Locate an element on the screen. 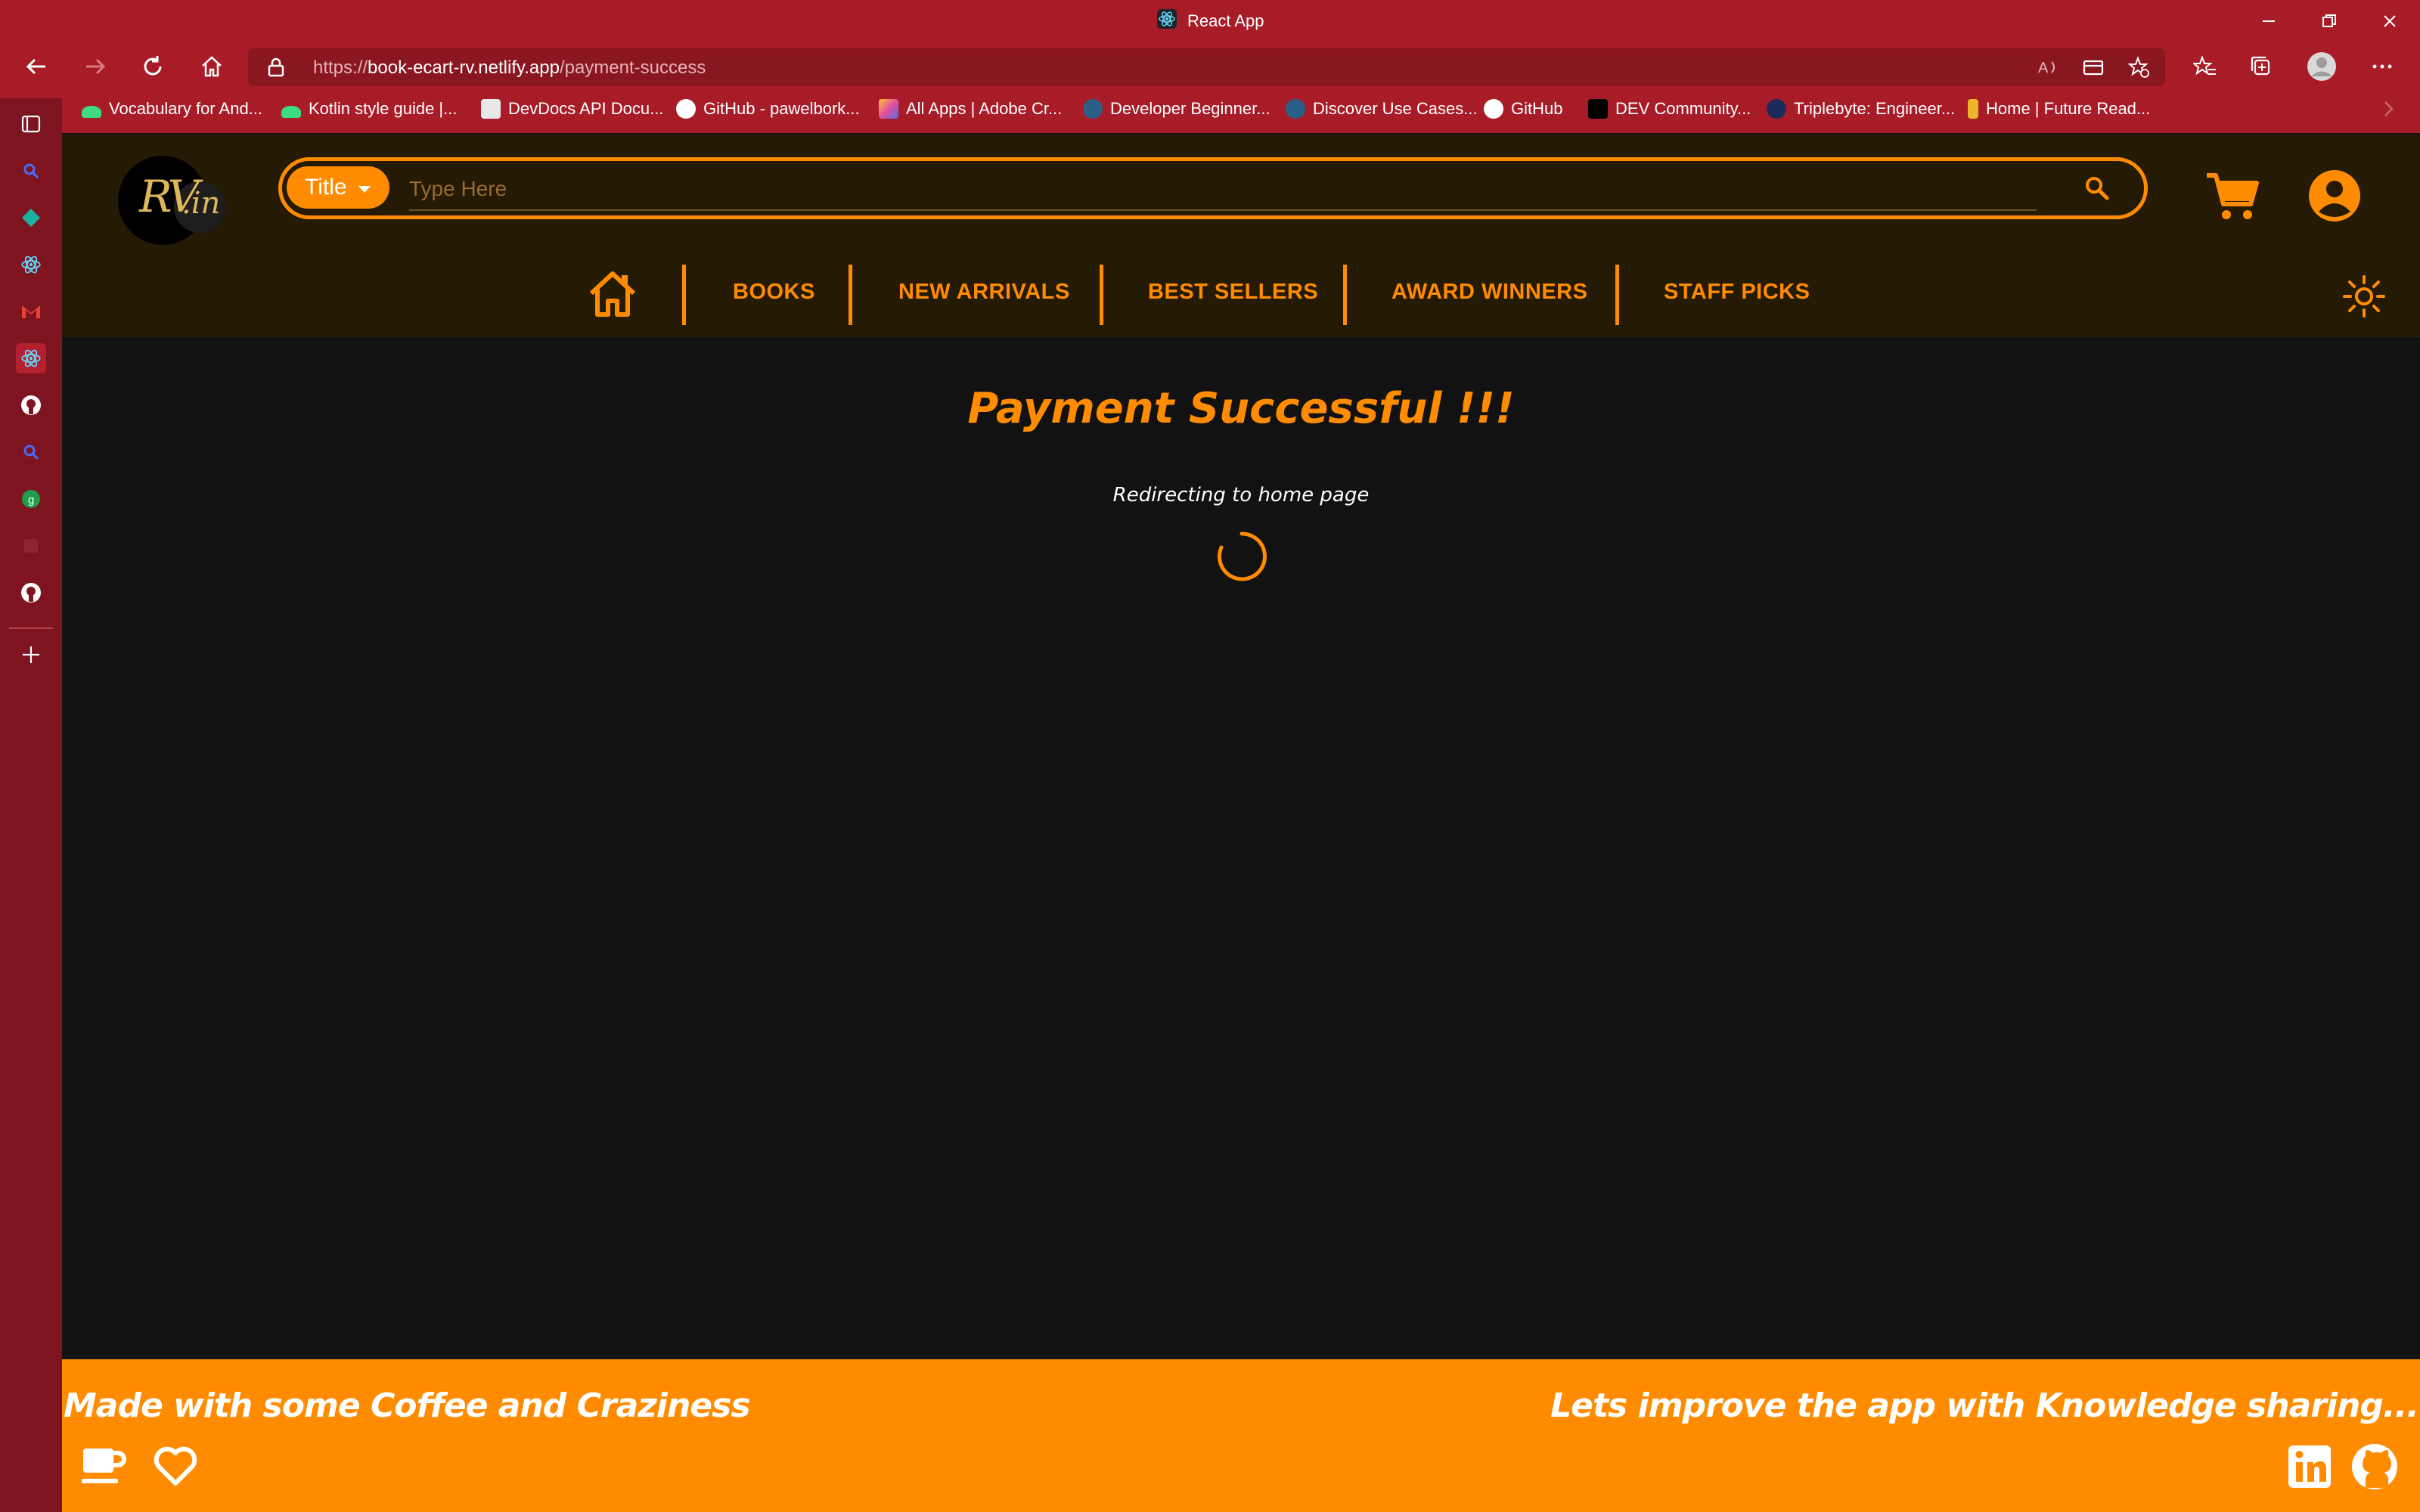  linkedin-icon is located at coordinates (2309, 1466).